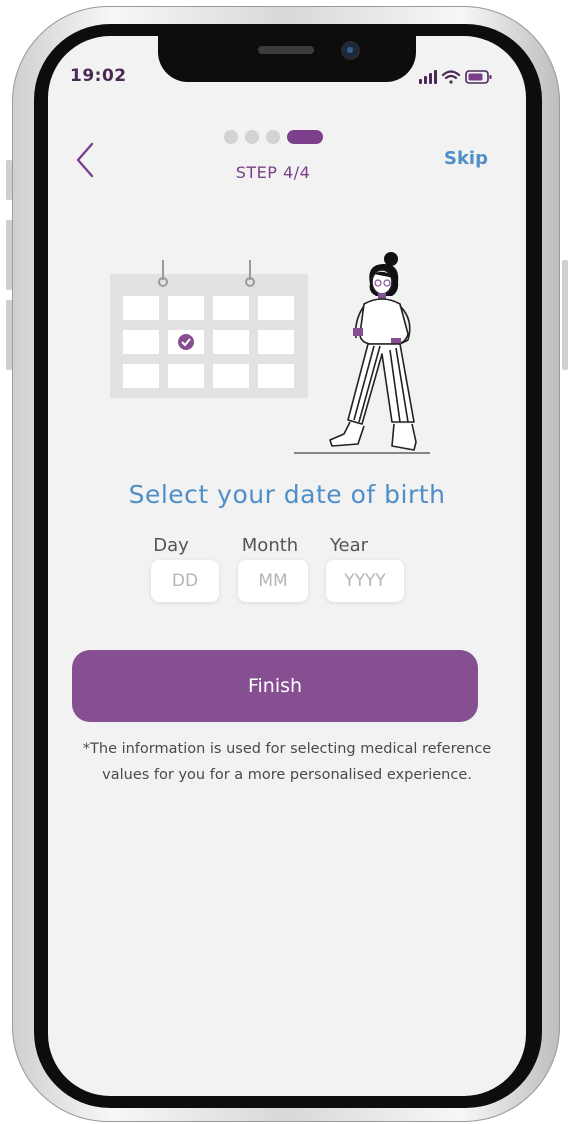 The height and width of the screenshot is (1124, 574). Describe the element at coordinates (362, 353) in the screenshot. I see `woman-illustration` at that location.